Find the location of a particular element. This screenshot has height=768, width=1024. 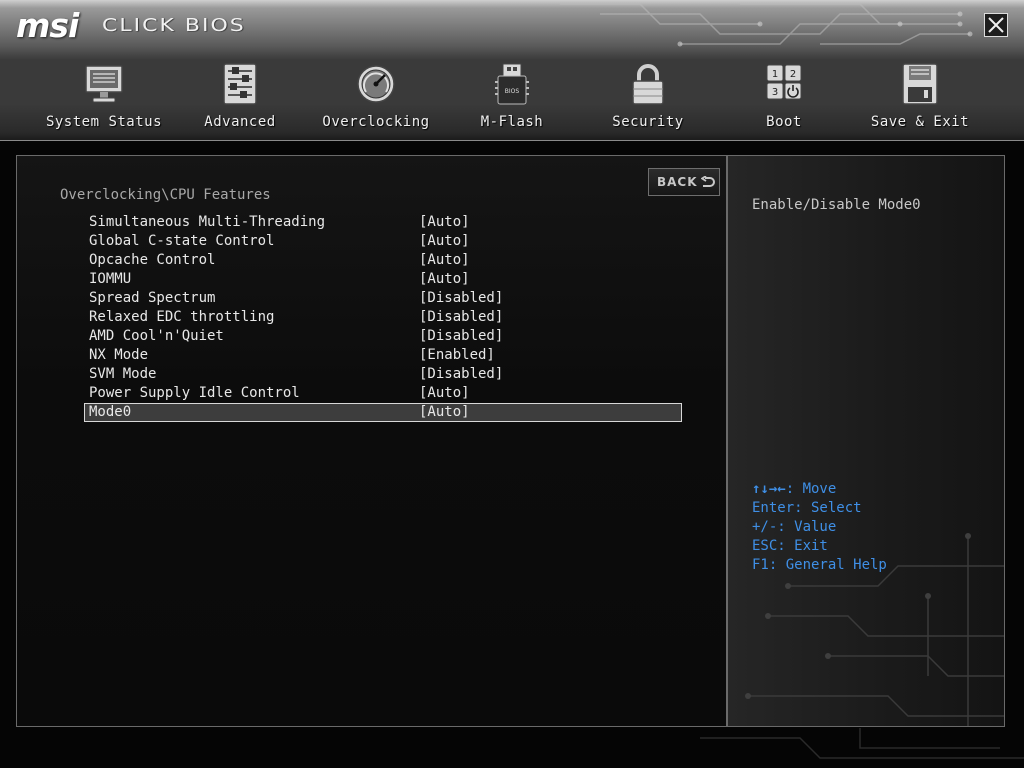

close-button is located at coordinates (996, 25).